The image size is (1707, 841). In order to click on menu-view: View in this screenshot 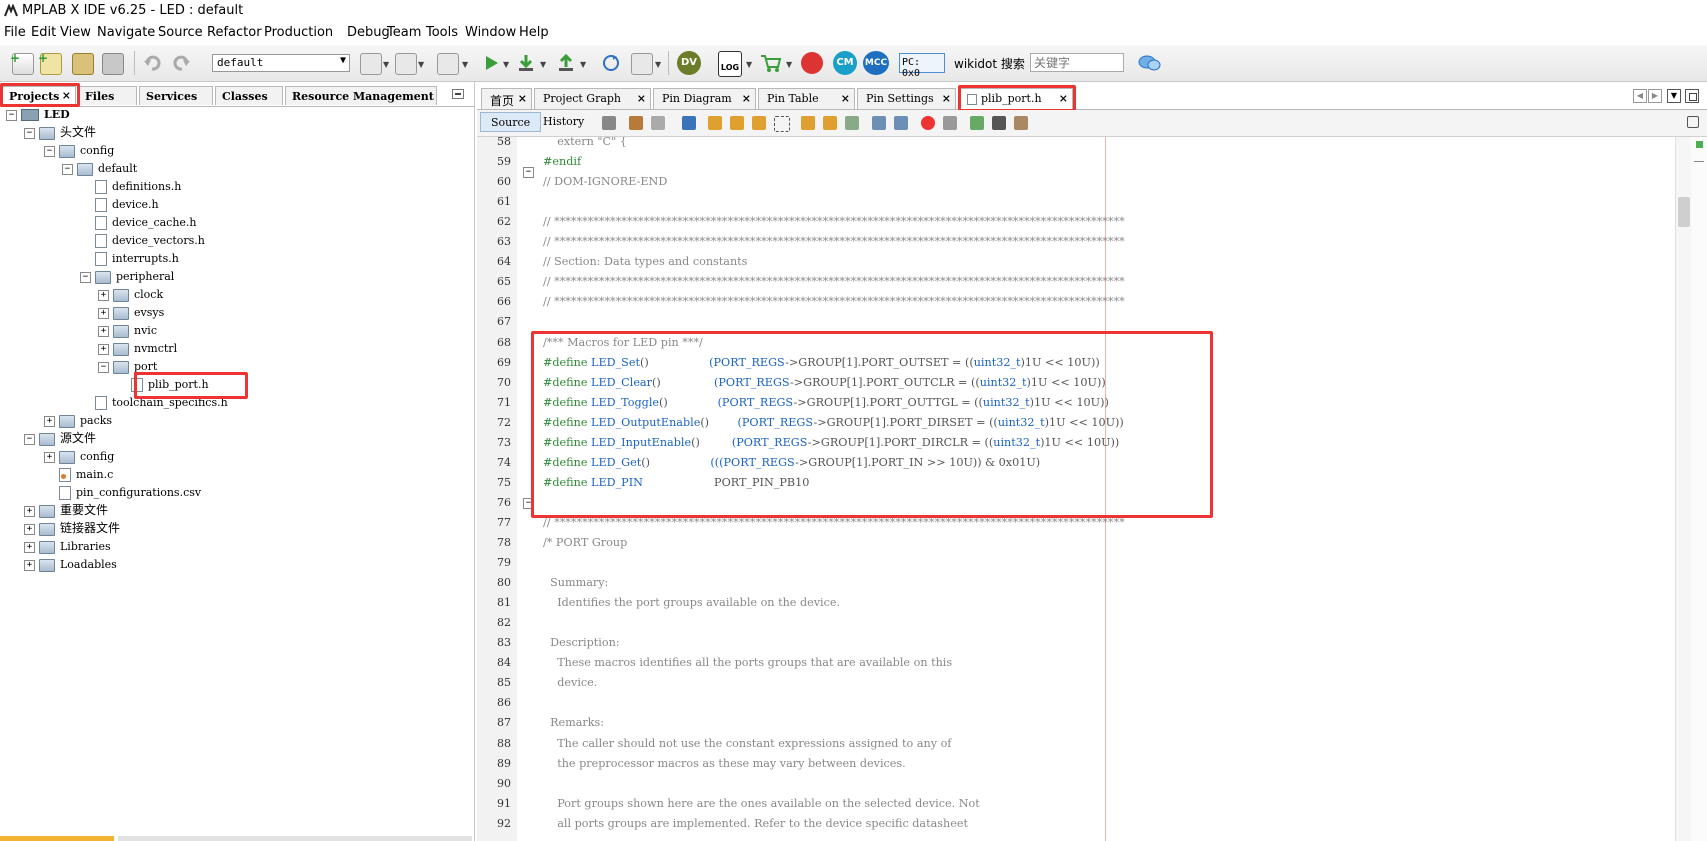, I will do `click(75, 32)`.